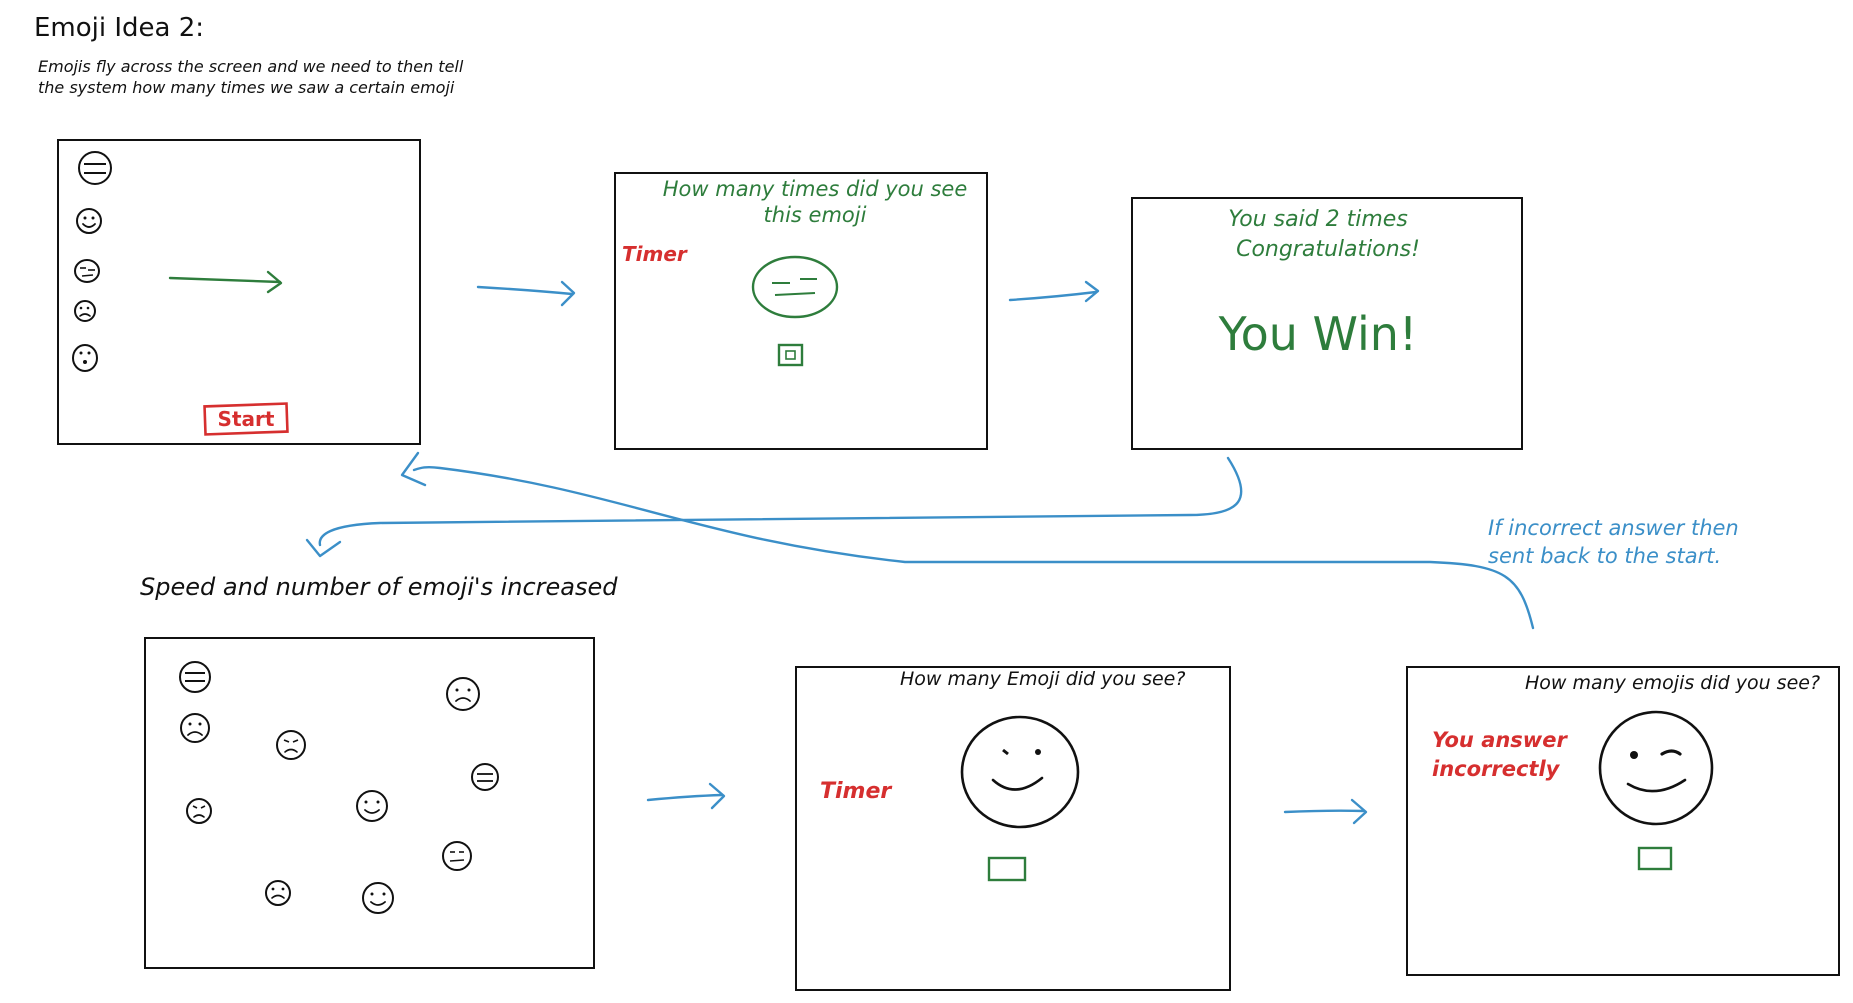  What do you see at coordinates (379, 587) in the screenshot?
I see `difficulty-note: Speed and number of emoji's increased` at bounding box center [379, 587].